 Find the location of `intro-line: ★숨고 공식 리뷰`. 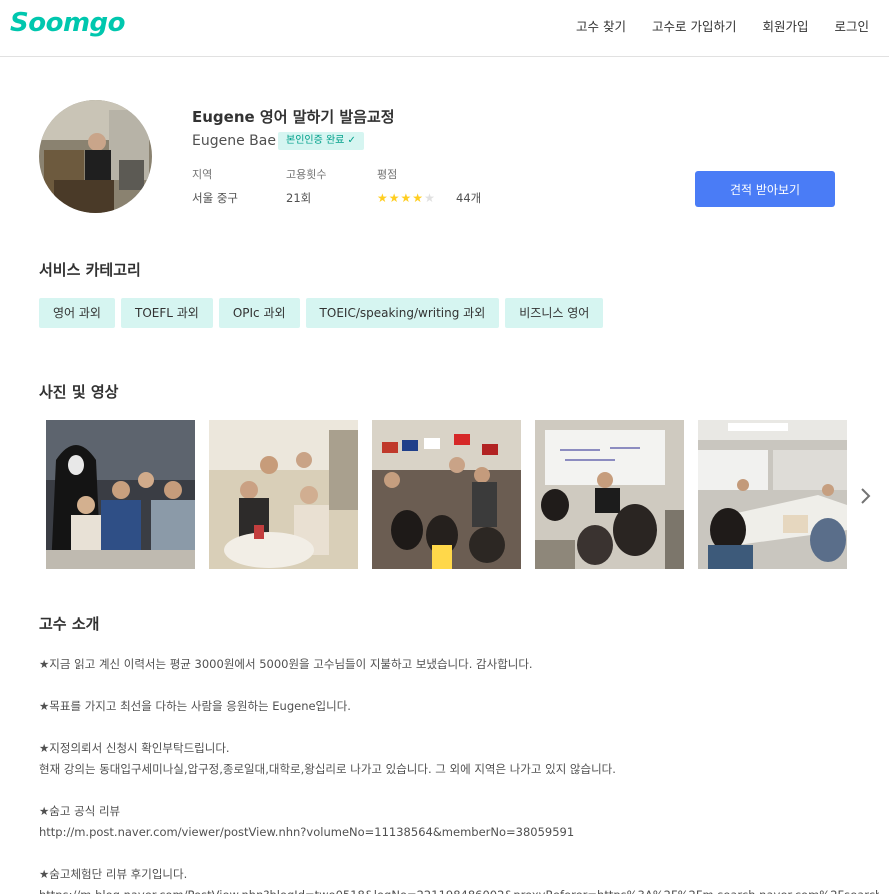

intro-line: ★숨고 공식 리뷰 is located at coordinates (80, 811).